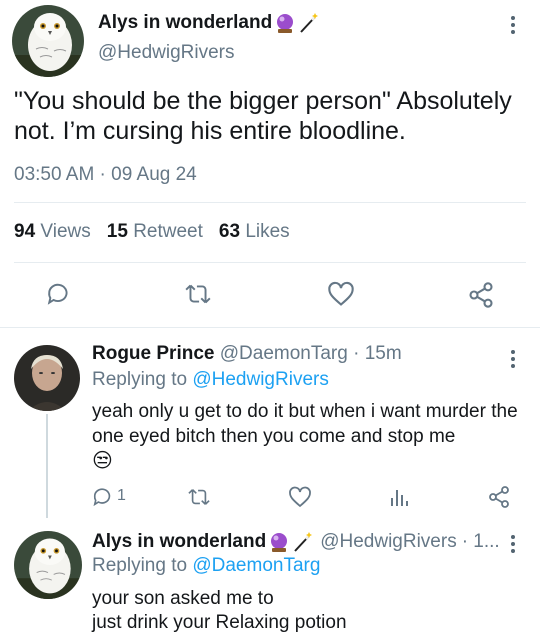 The width and height of the screenshot is (540, 641). What do you see at coordinates (185, 23) in the screenshot?
I see `author-name: Alys in wonderland` at bounding box center [185, 23].